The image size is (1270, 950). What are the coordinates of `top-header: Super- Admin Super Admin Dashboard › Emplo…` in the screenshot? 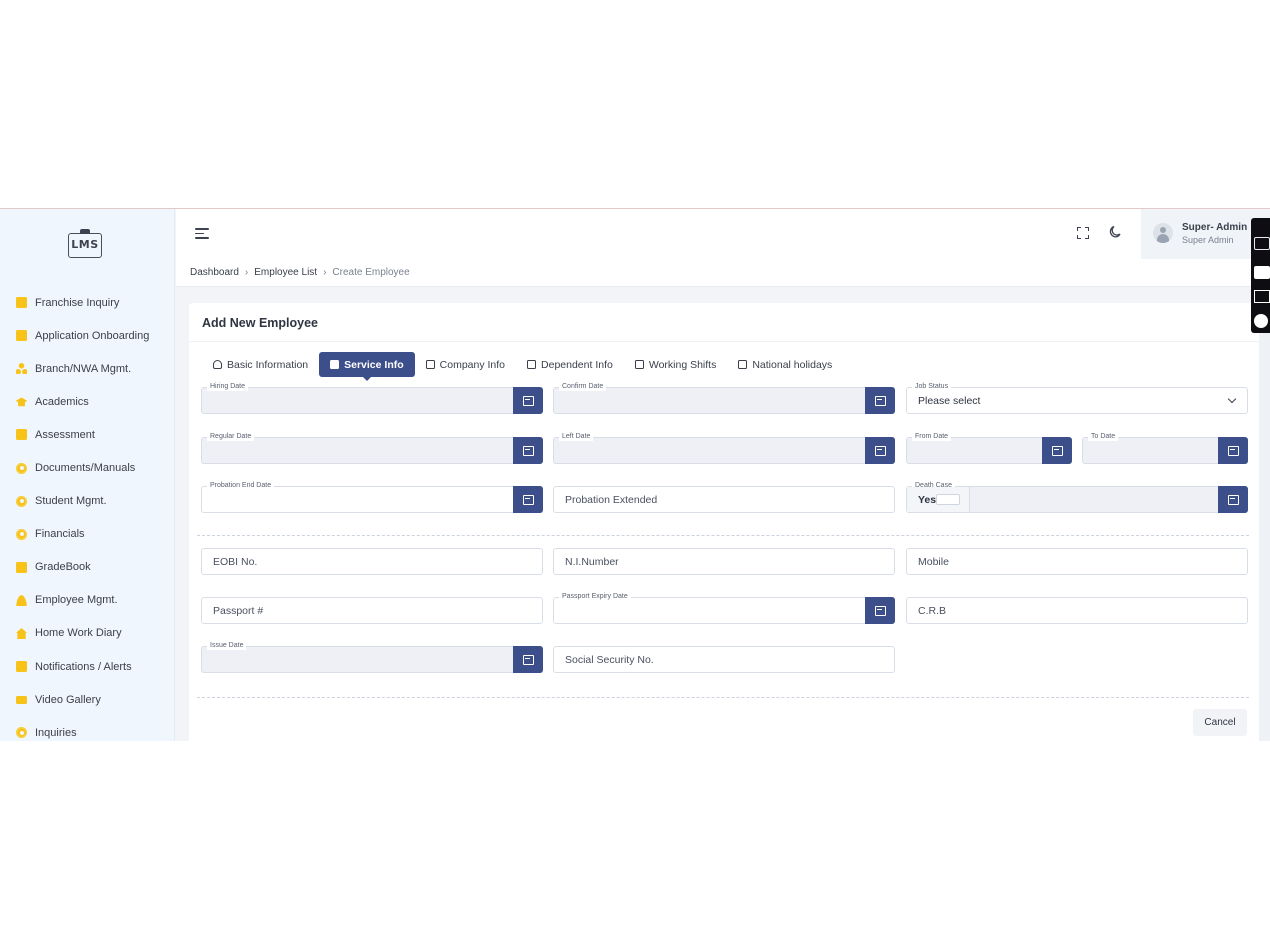 It's located at (723, 248).